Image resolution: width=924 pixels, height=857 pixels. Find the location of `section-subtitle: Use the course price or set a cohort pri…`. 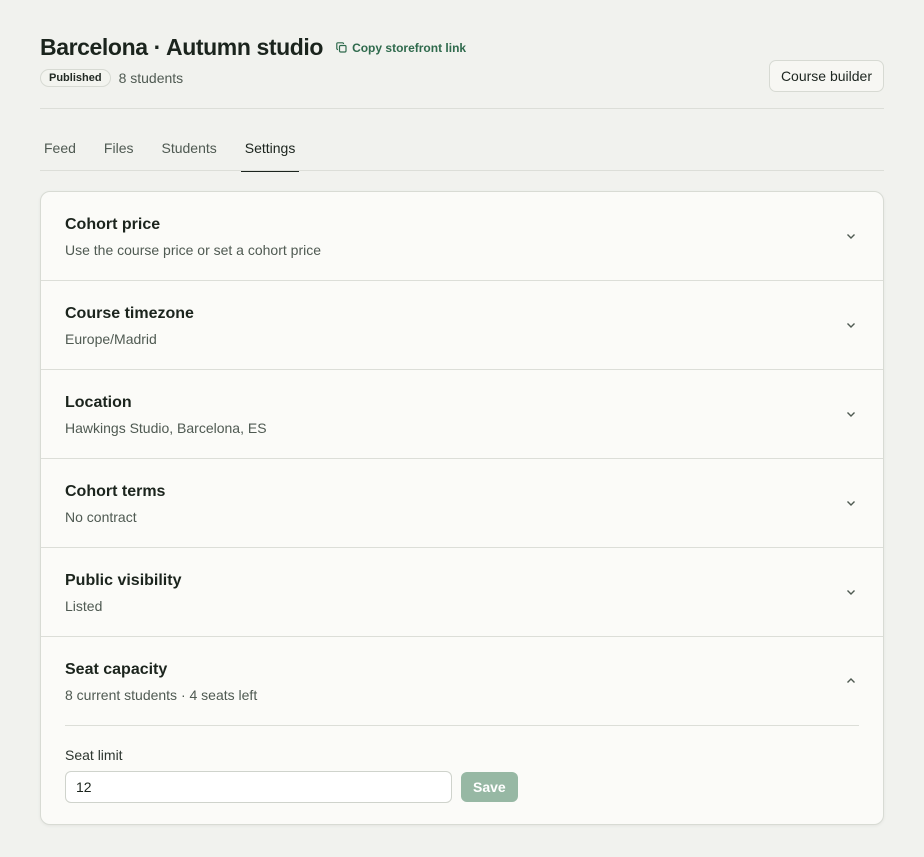

section-subtitle: Use the course price or set a cohort pri… is located at coordinates (193, 250).